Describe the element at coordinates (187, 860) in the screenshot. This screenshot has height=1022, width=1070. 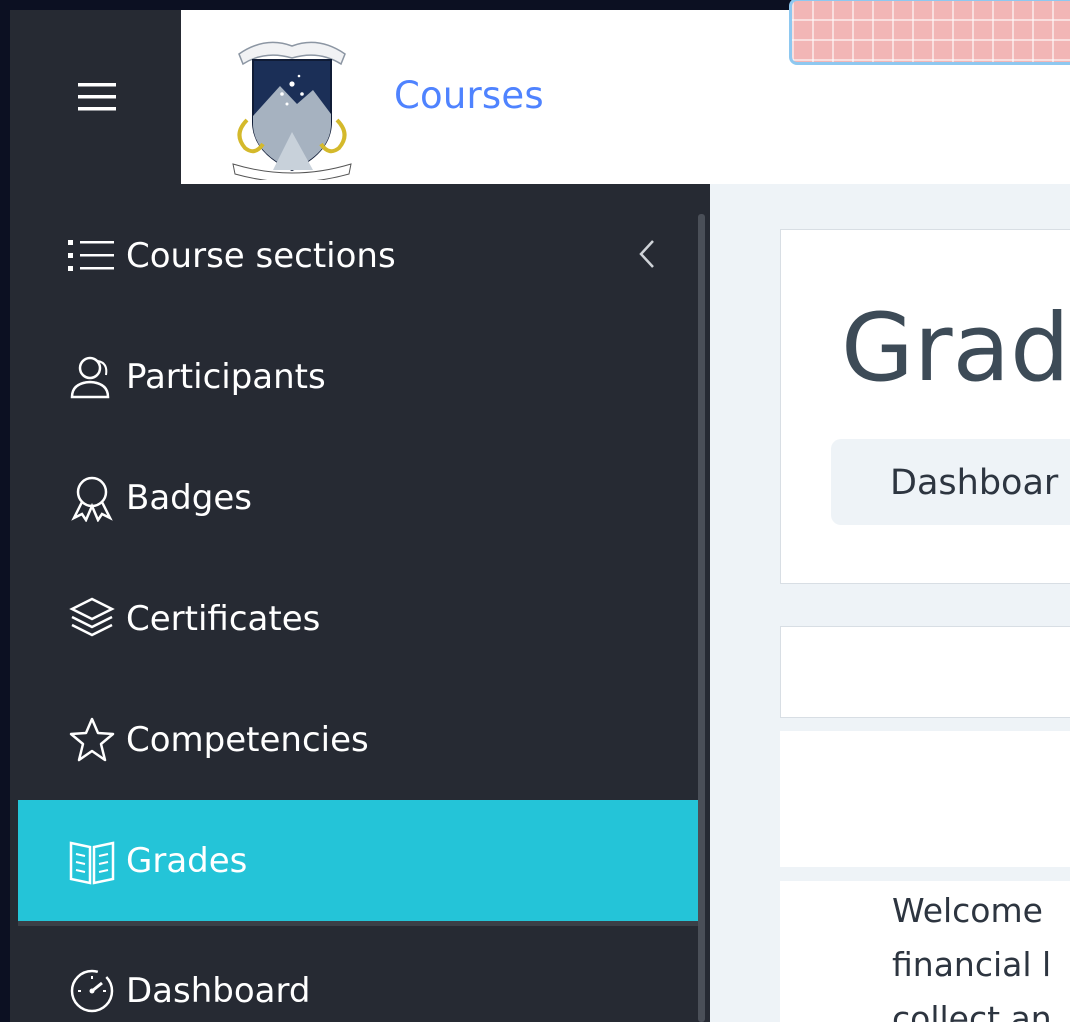
I see `sidebar-item-label: Grades` at that location.